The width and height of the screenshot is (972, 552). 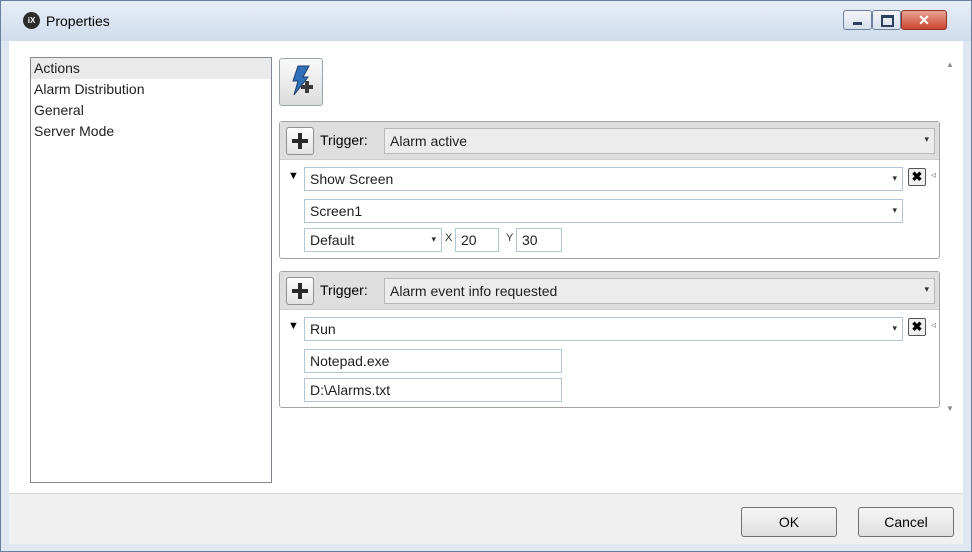 I want to click on close-icon: ✕, so click(x=924, y=20).